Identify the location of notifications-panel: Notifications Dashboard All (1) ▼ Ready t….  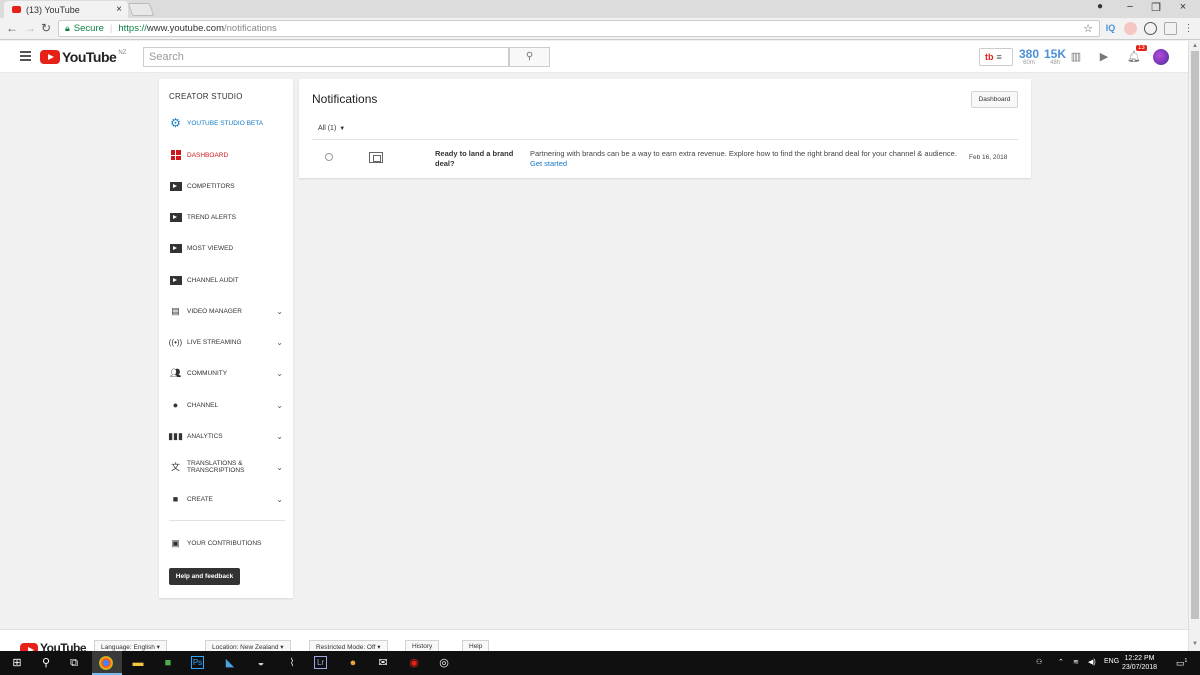
(665, 128).